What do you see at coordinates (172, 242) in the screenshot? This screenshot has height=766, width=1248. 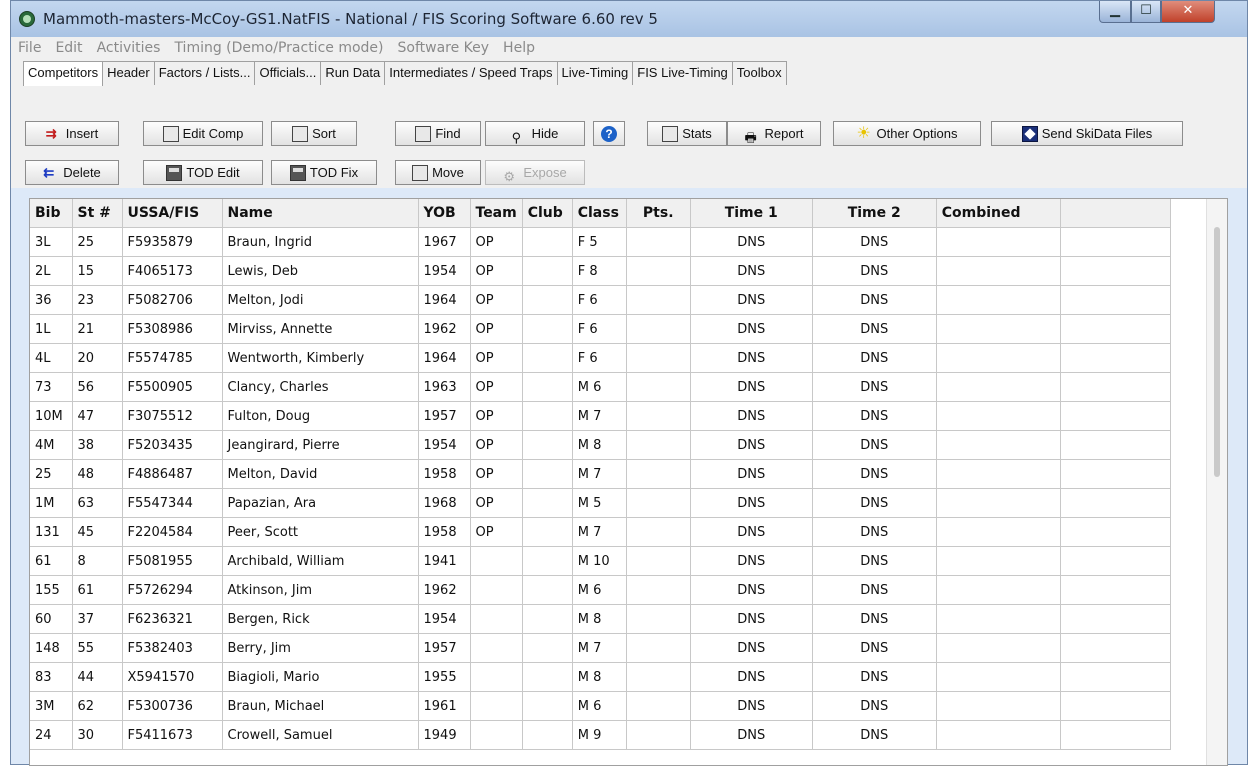 I see `cell-ussa-fis: F5935879` at bounding box center [172, 242].